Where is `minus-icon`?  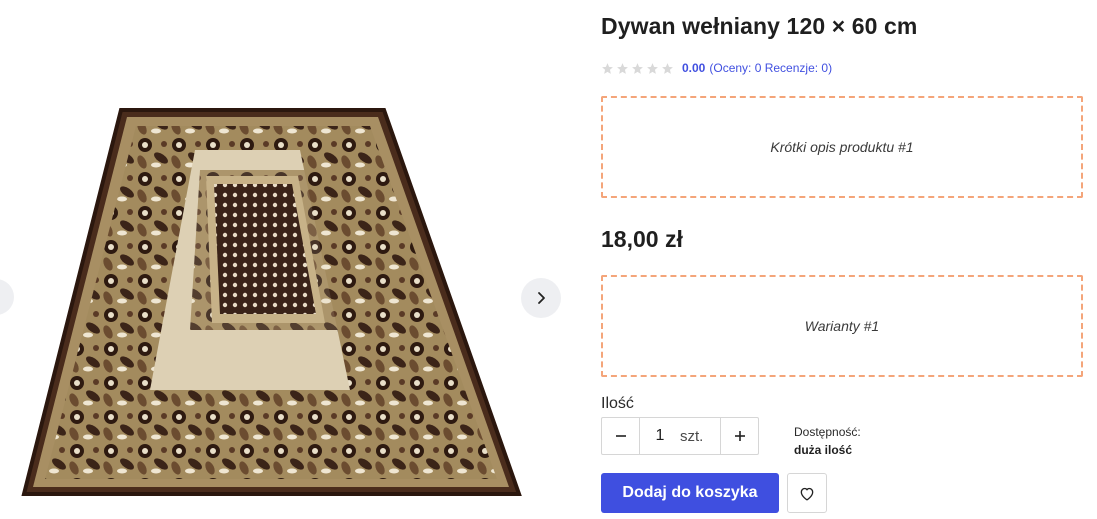
minus-icon is located at coordinates (620, 436).